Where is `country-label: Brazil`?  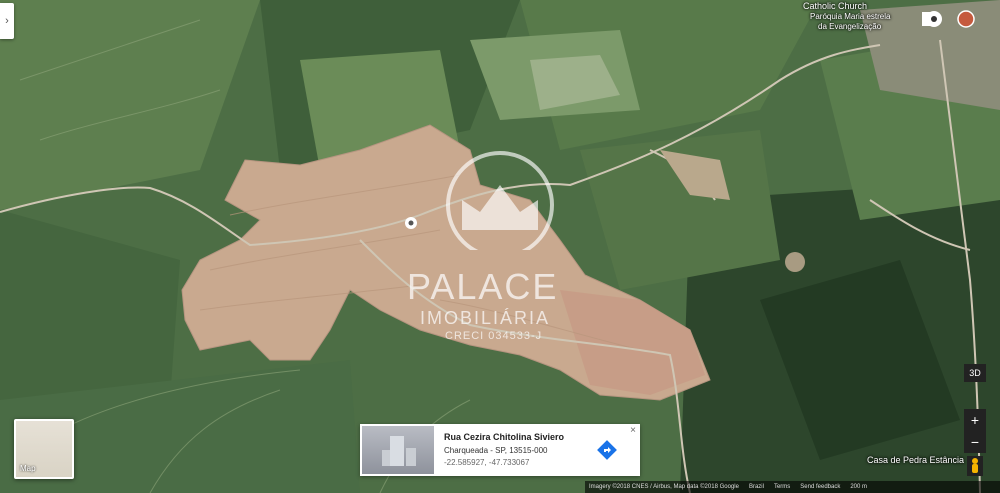
country-label: Brazil is located at coordinates (756, 487).